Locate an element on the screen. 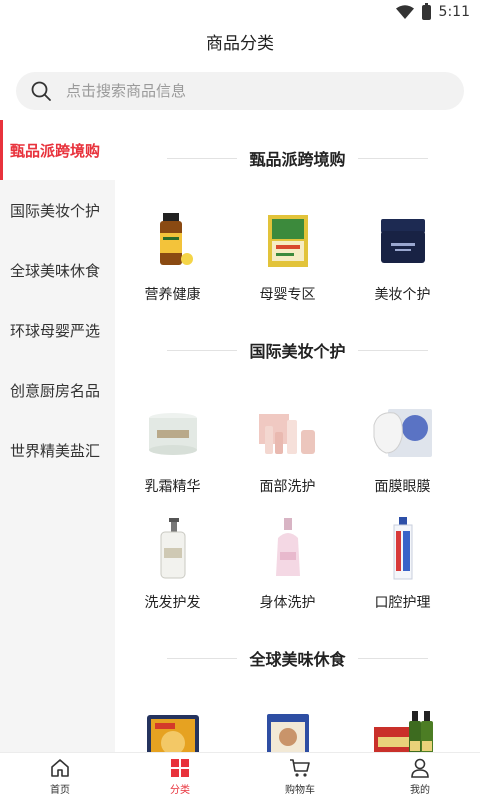 This screenshot has height=800, width=480. sidebar-item-snacks: 全球美味休食 is located at coordinates (57, 270).